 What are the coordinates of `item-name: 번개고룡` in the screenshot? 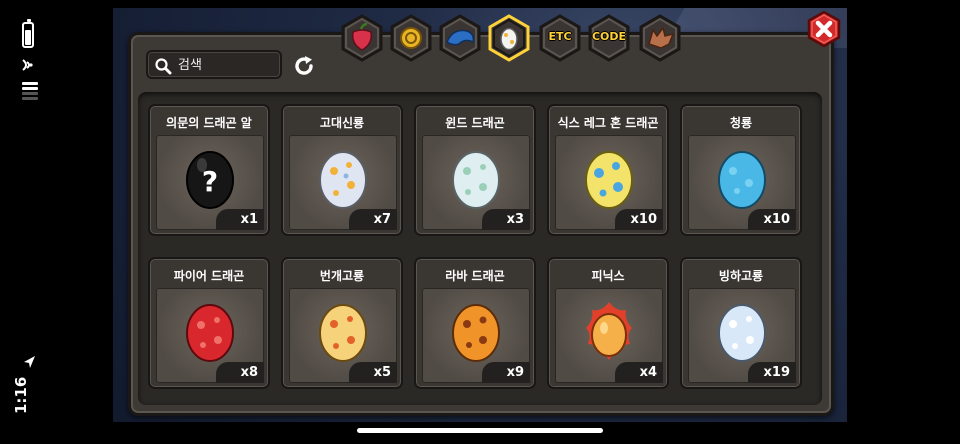 It's located at (342, 276).